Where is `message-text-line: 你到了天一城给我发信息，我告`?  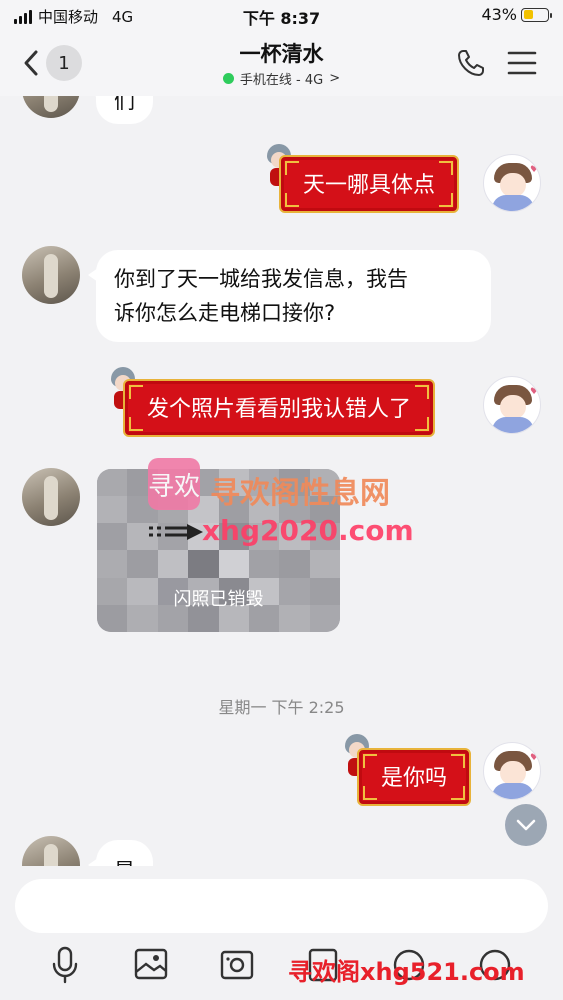
message-text-line: 你到了天一城给我发信息，我告 is located at coordinates (261, 279).